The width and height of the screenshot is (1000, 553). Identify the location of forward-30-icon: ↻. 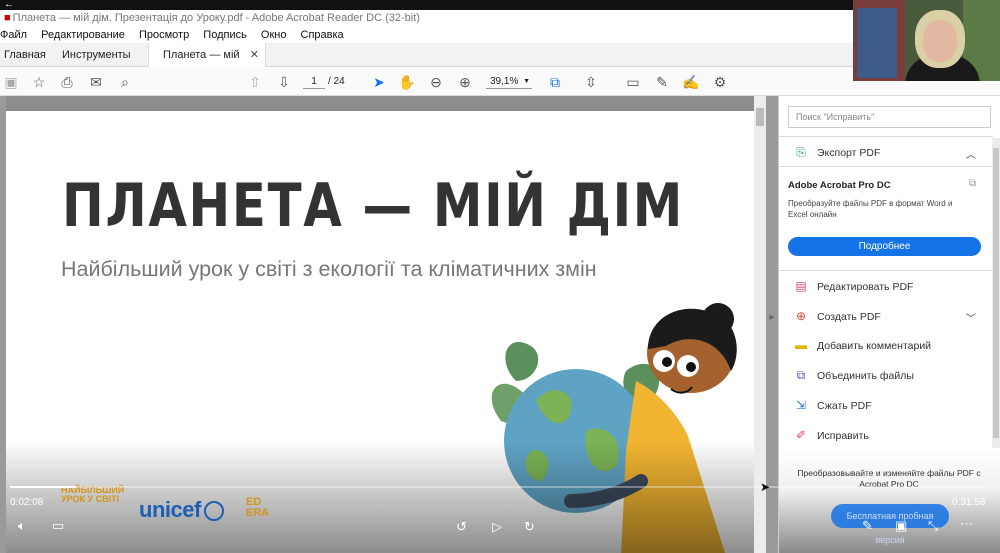
(529, 527).